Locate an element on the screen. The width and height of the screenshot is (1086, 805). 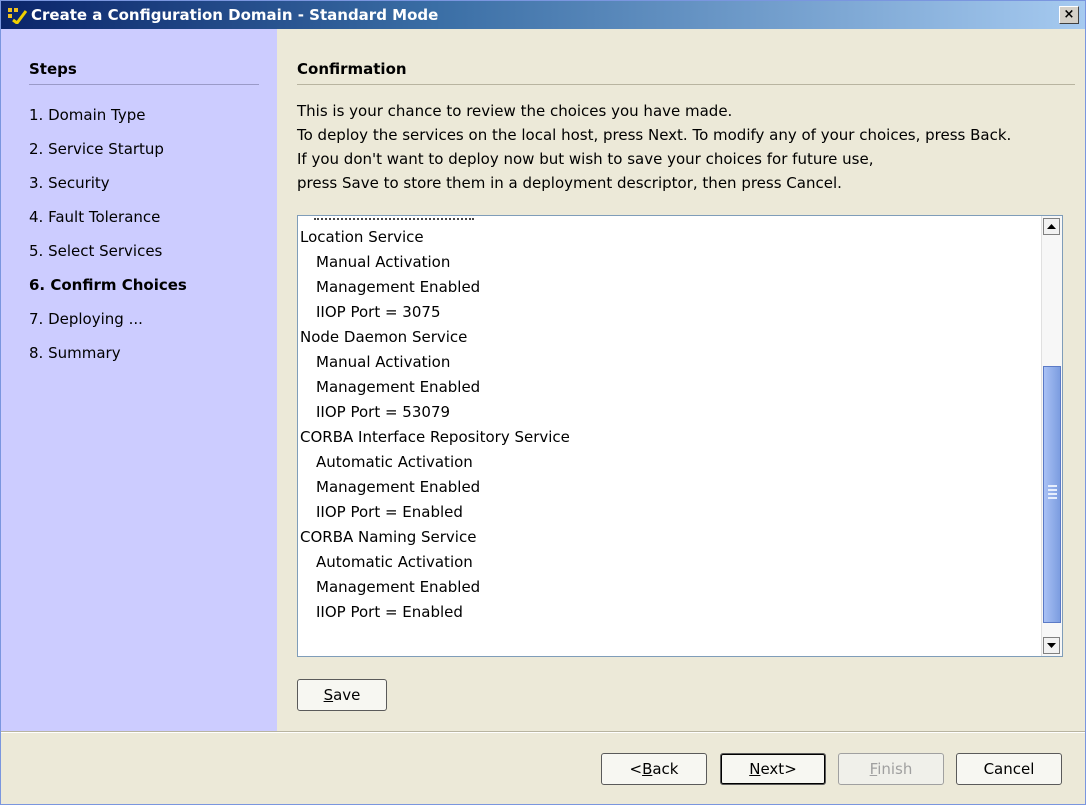
section-title: Confirmation is located at coordinates (352, 69).